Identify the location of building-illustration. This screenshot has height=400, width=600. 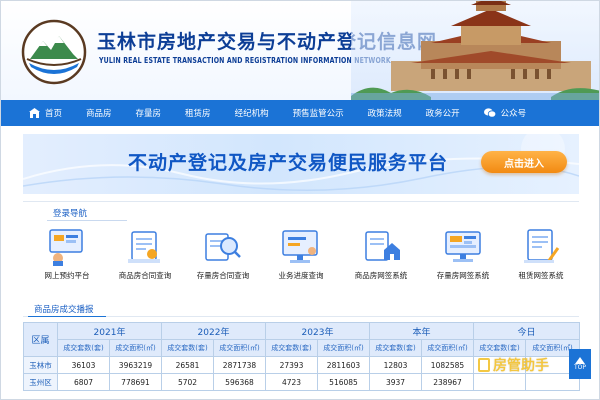
(475, 50).